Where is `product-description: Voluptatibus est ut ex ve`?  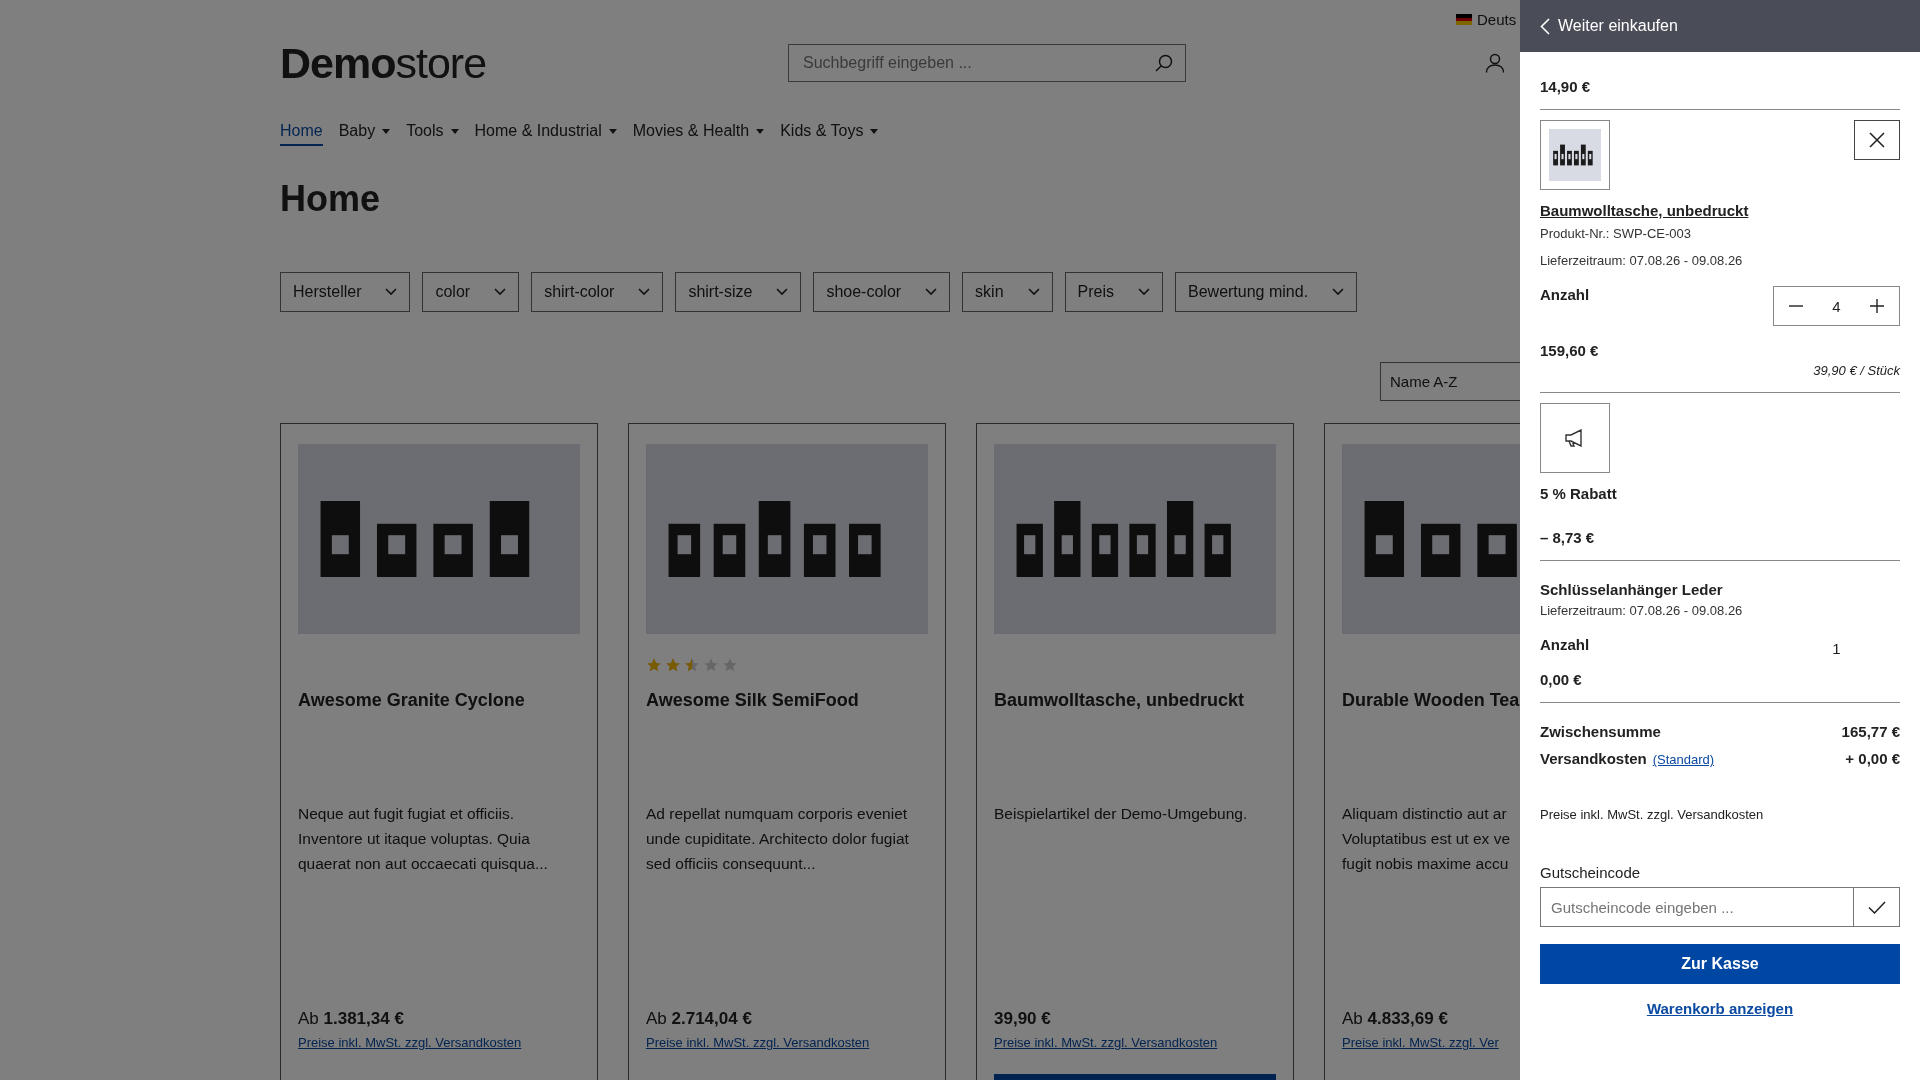 product-description: Voluptatibus est ut ex ve is located at coordinates (1427, 839).